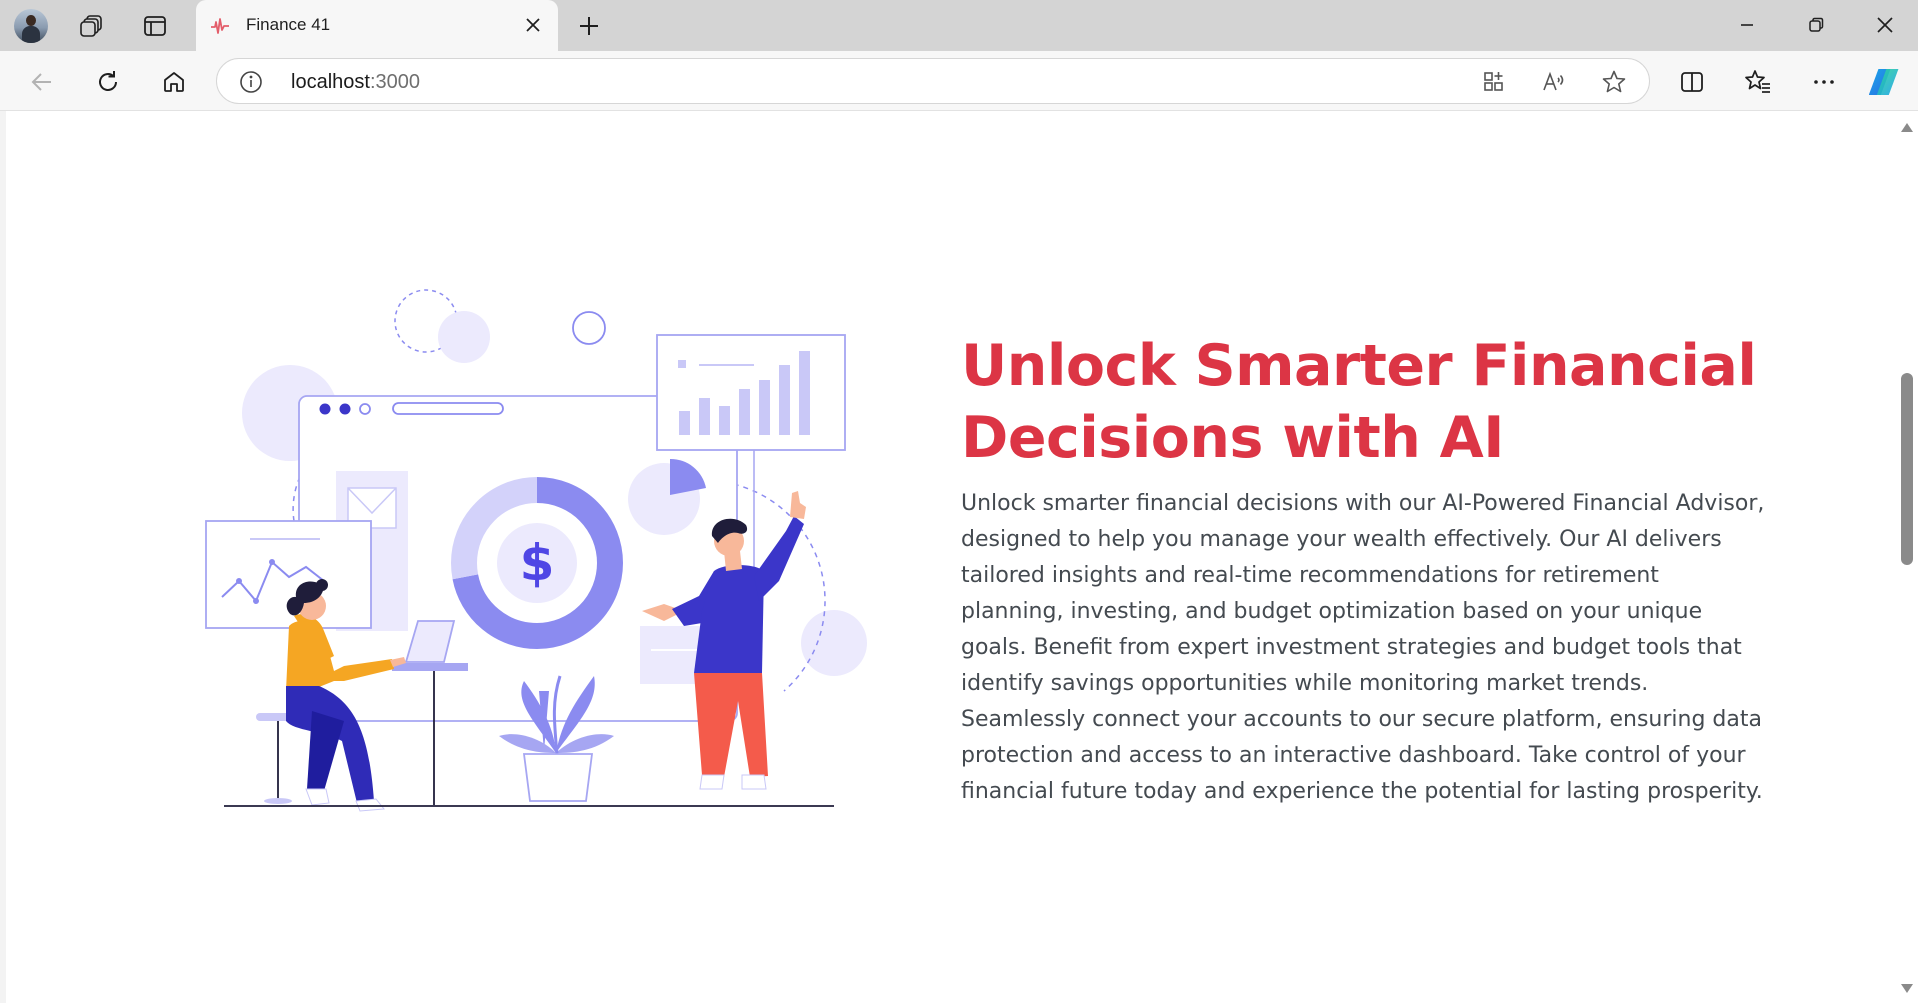 The image size is (1918, 1003). What do you see at coordinates (589, 26) in the screenshot?
I see `new-tab-icon` at bounding box center [589, 26].